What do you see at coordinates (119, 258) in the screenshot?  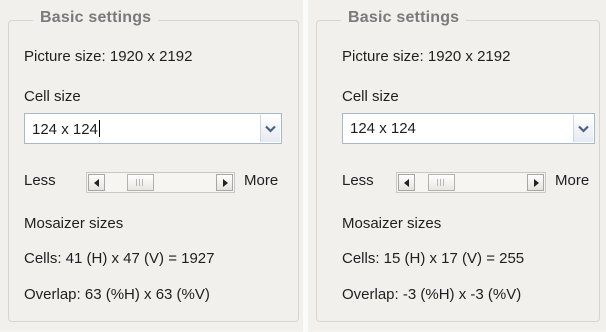 I see `cells-readout: Cells: 41 (H) x 47 (V) = 1927` at bounding box center [119, 258].